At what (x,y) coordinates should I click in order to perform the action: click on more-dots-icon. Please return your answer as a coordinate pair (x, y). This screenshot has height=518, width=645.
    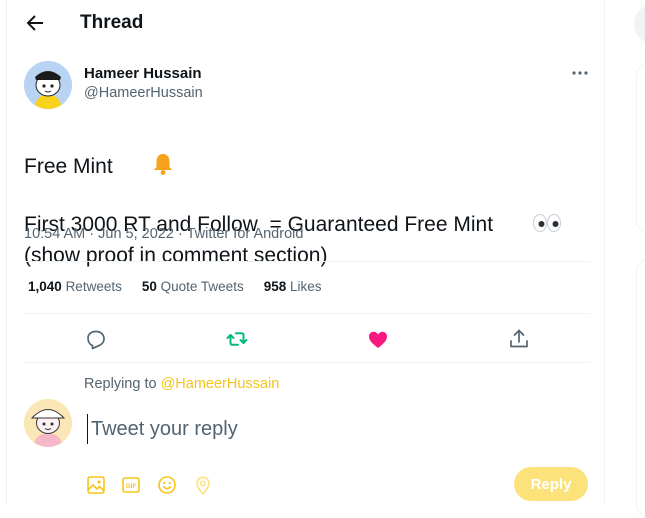
    Looking at the image, I should click on (580, 73).